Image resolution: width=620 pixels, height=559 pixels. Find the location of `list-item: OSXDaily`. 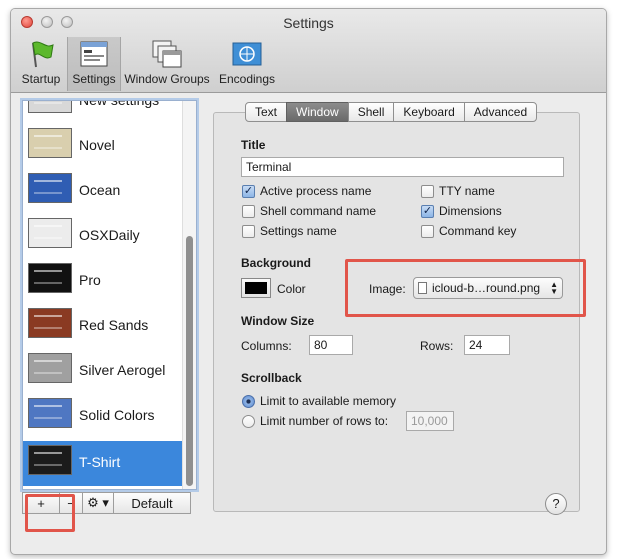

list-item: OSXDaily is located at coordinates (103, 236).